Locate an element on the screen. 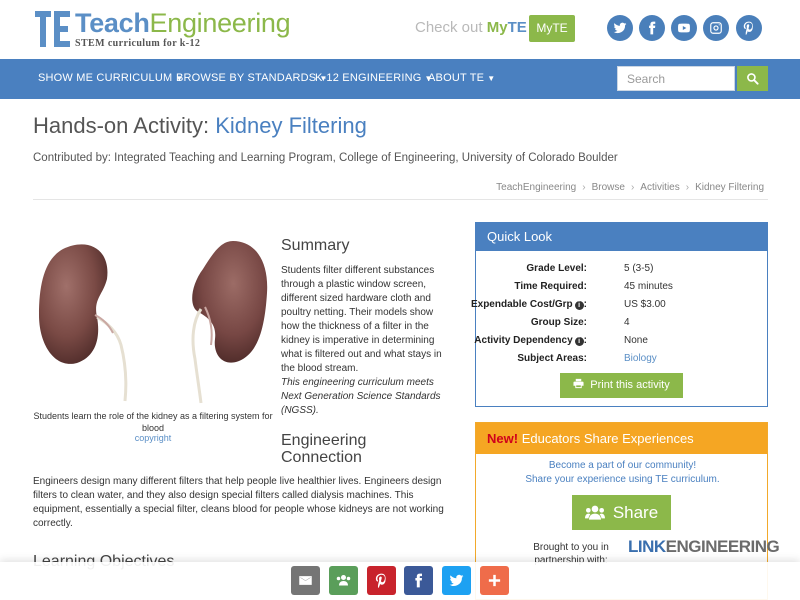 The width and height of the screenshot is (800, 600). subject-areas-label: Subject Areas: is located at coordinates (552, 358).